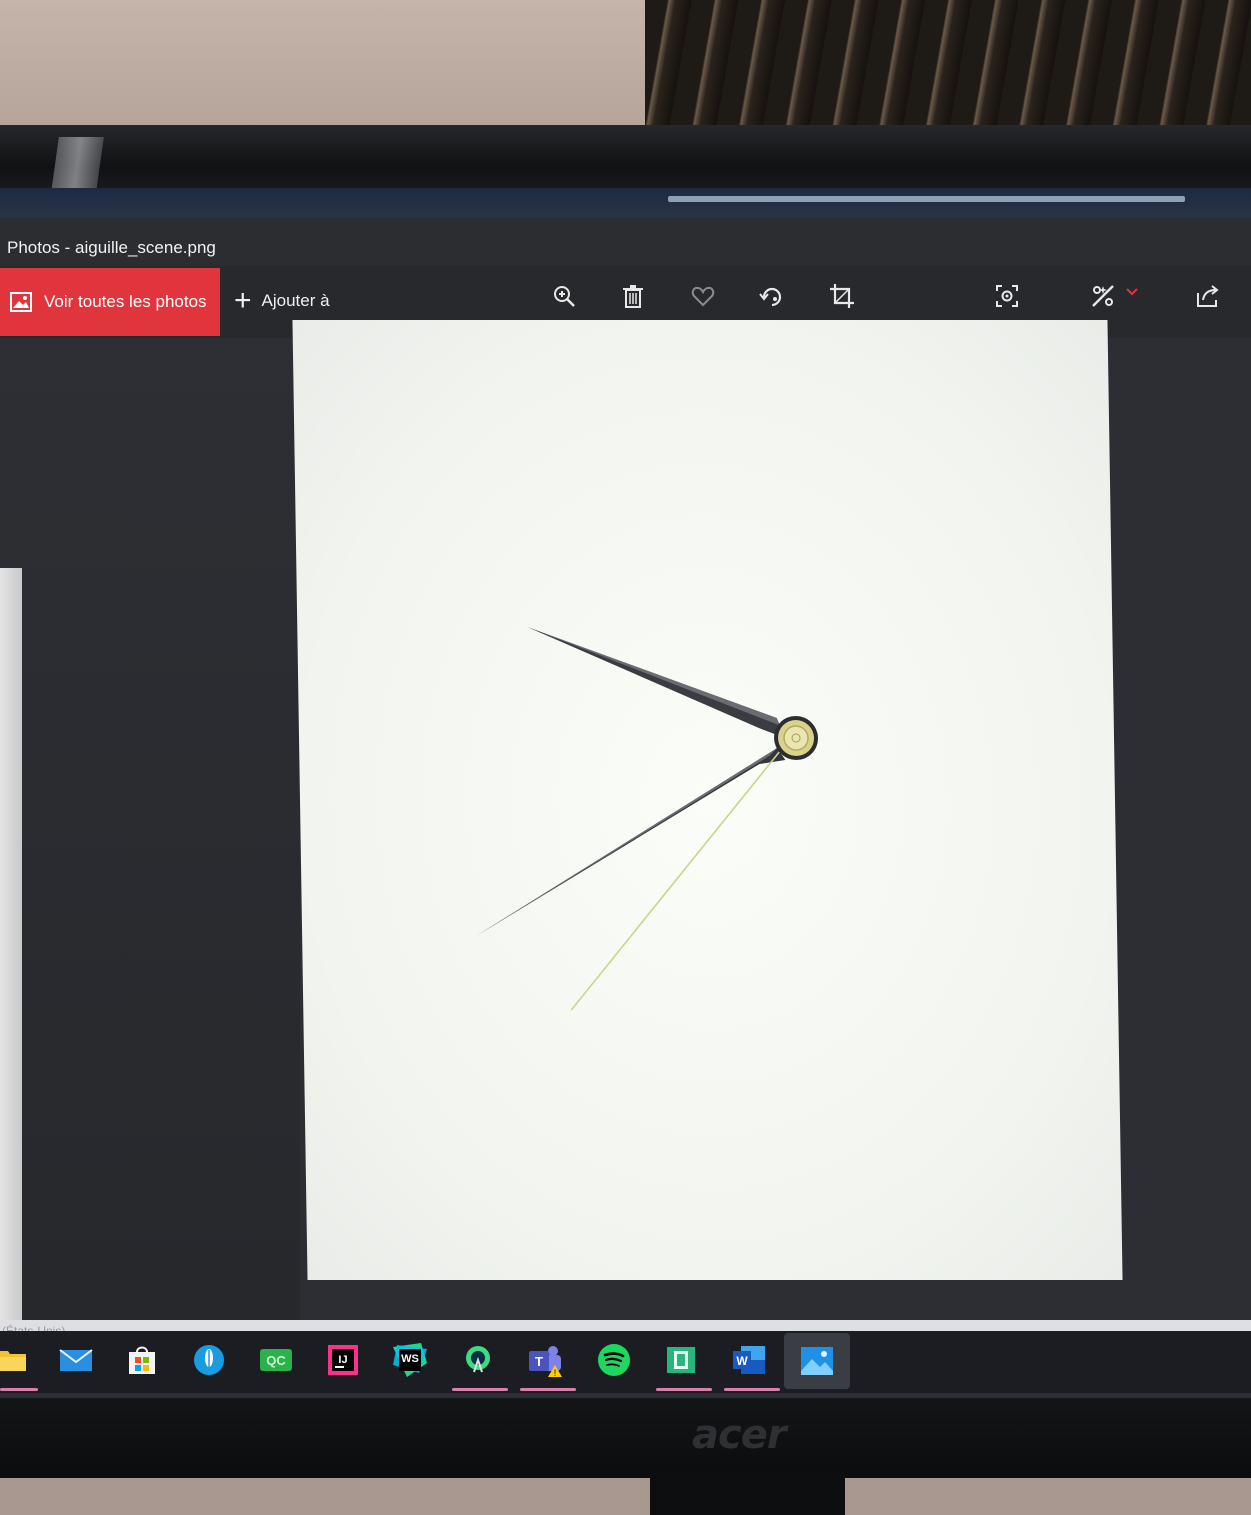 The height and width of the screenshot is (1515, 1251). What do you see at coordinates (749, 1360) in the screenshot?
I see `word-icon: W` at bounding box center [749, 1360].